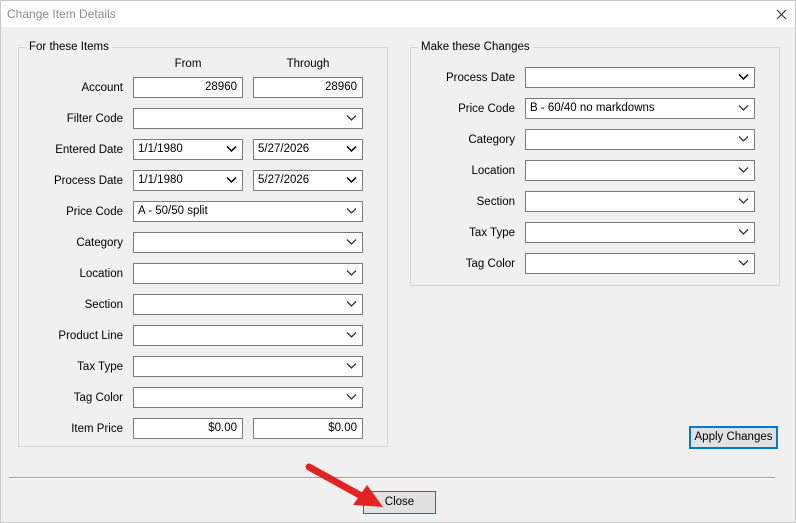  Describe the element at coordinates (248, 397) in the screenshot. I see `tag-color-dropdown` at that location.